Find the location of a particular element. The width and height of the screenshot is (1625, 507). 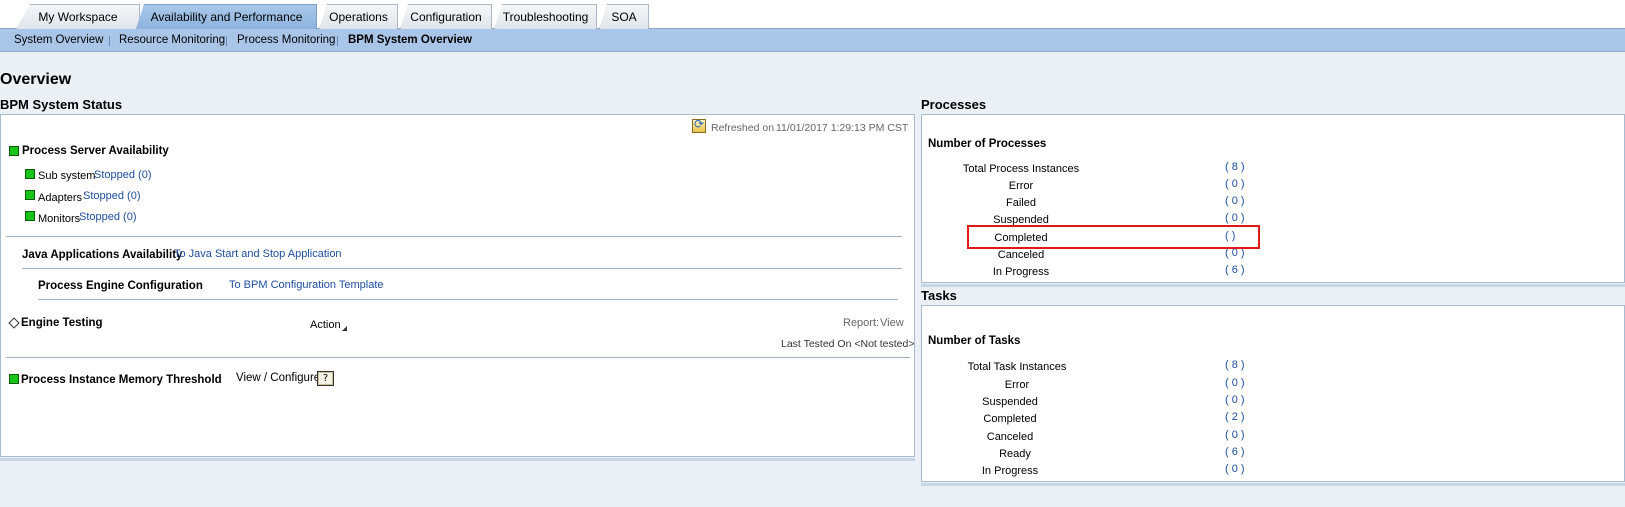

engine-testing-label: Engine Testing is located at coordinates (62, 323).